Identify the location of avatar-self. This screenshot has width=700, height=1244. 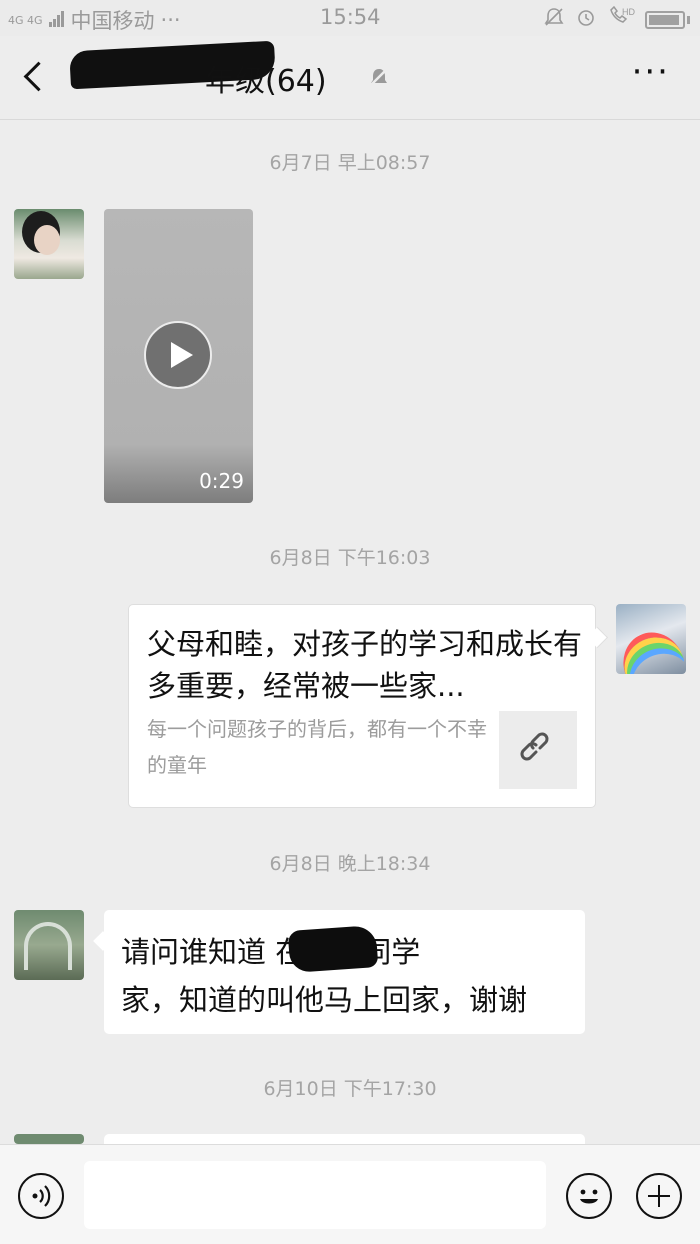
(651, 639).